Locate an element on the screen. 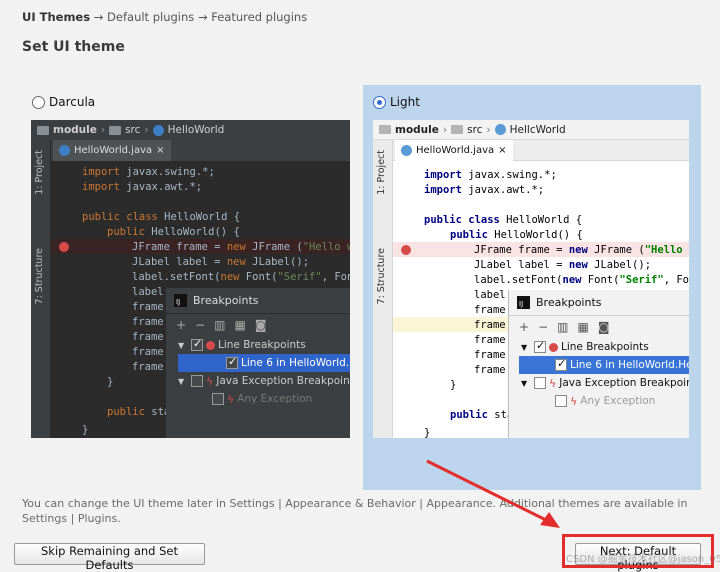  skip-remaining-button: Skip Remaining and Set Defaults is located at coordinates (109, 557).